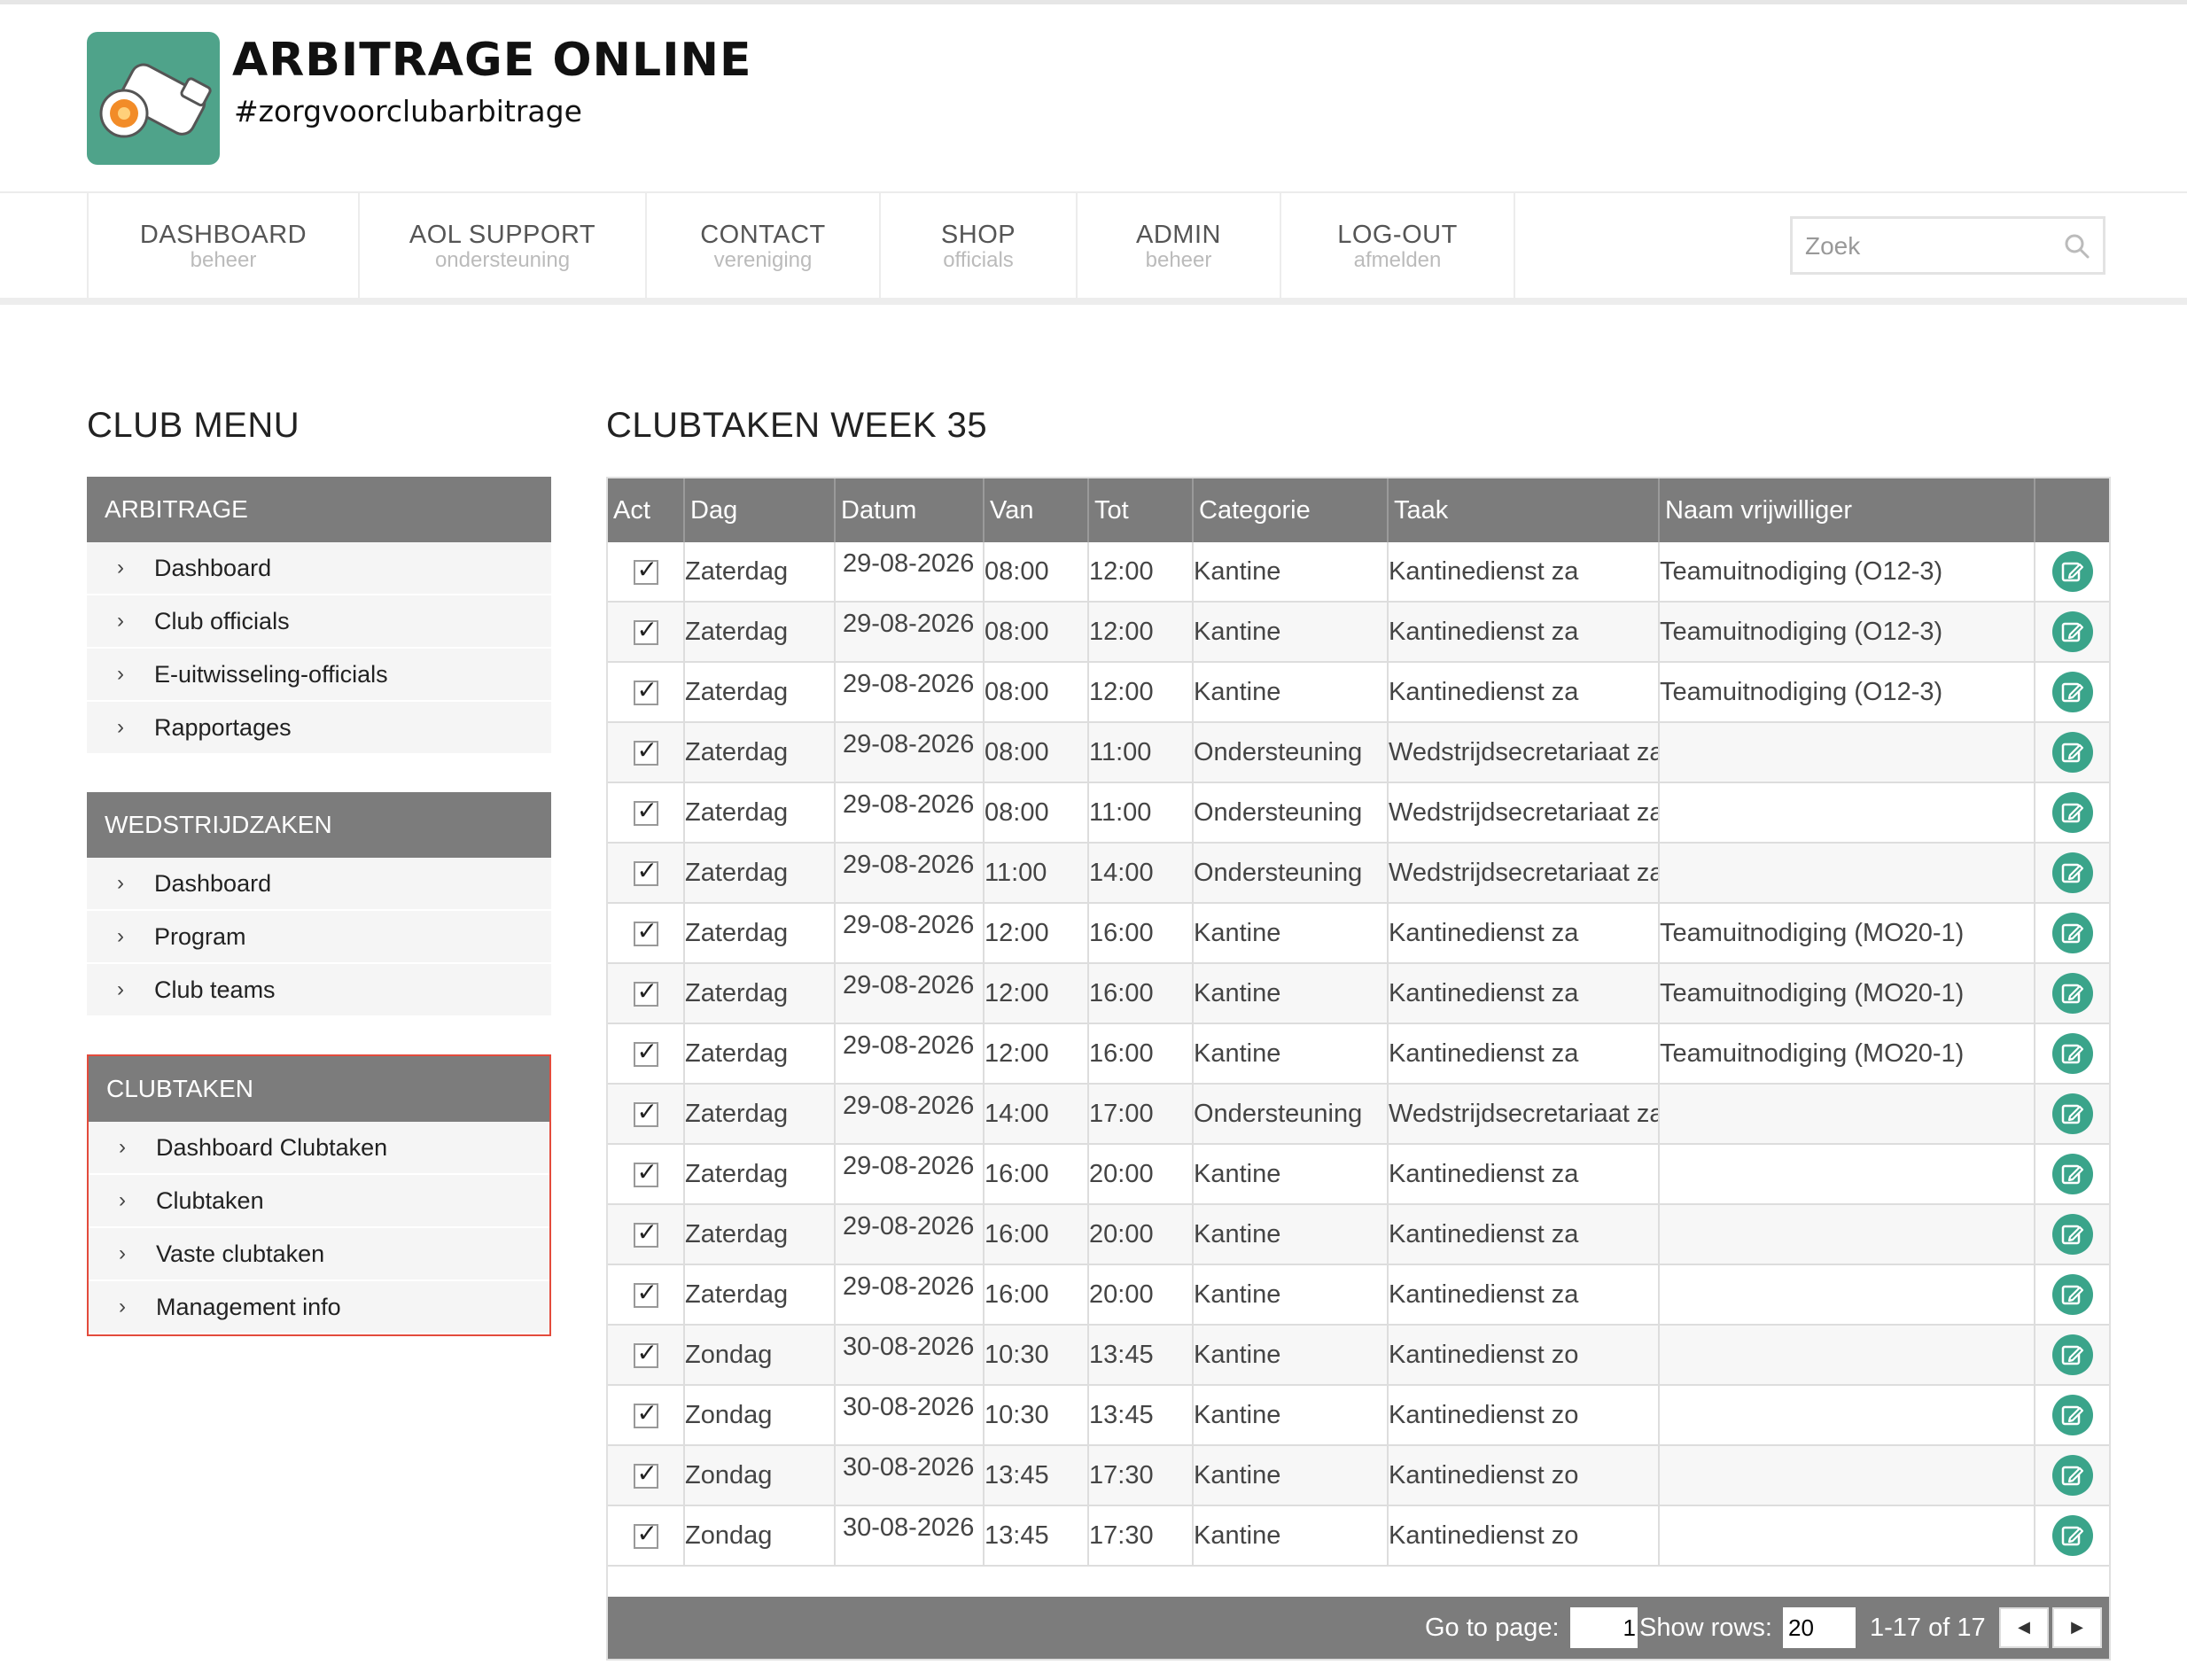  Describe the element at coordinates (319, 1148) in the screenshot. I see `menu-item-dashboard-clubtaken: › Dashboard Clubtaken` at that location.